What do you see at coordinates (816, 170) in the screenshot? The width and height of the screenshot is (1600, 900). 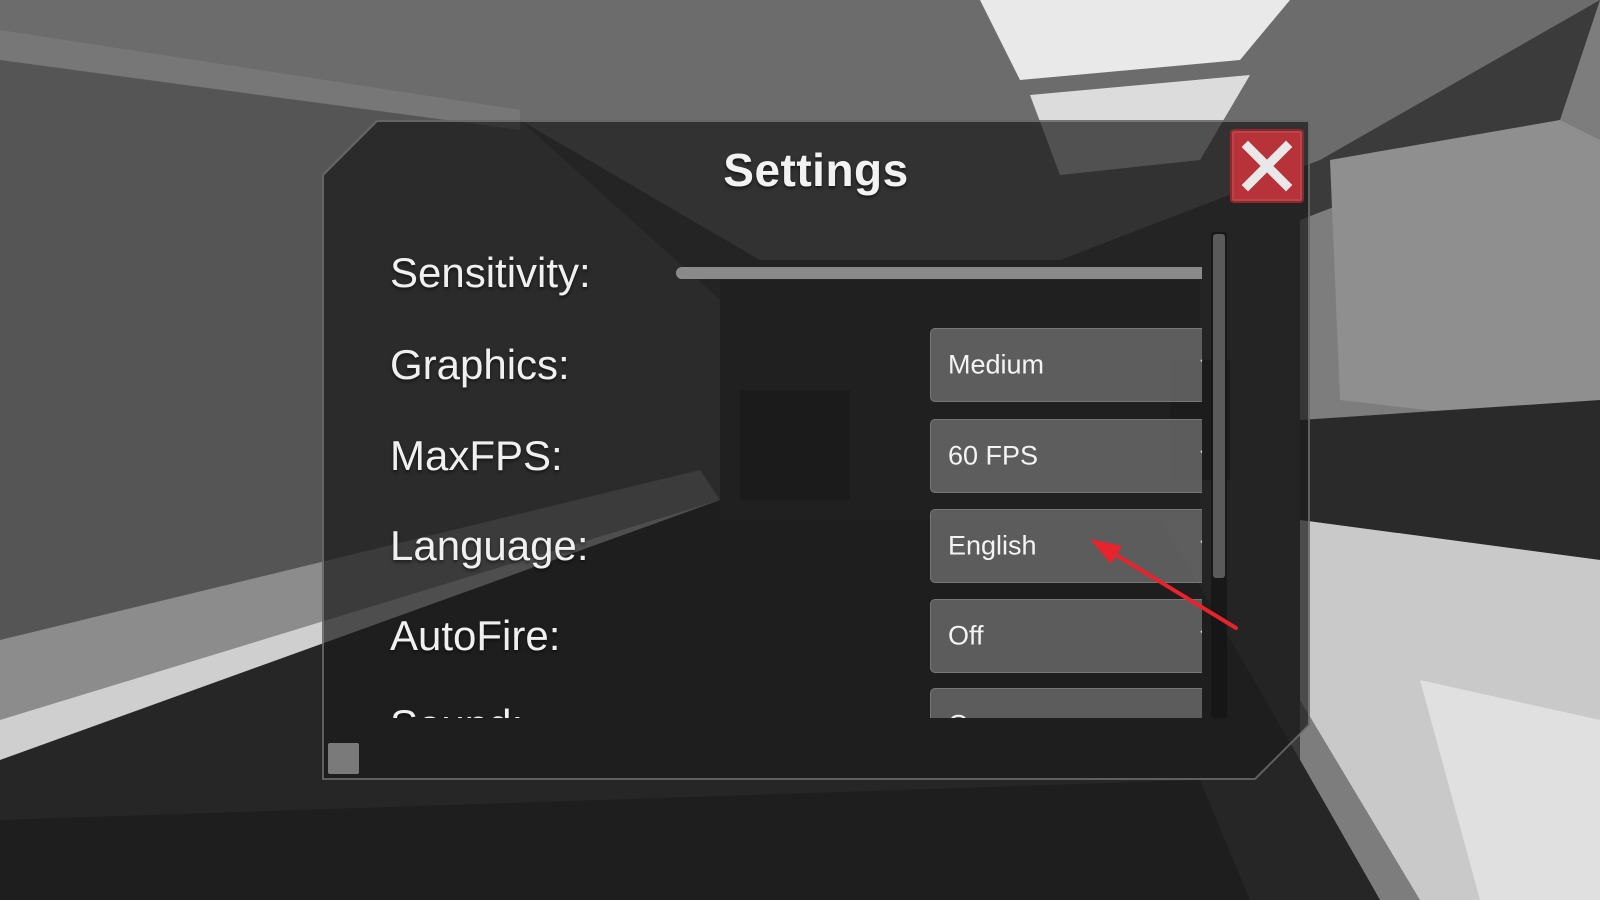 I see `page-title: Settings` at bounding box center [816, 170].